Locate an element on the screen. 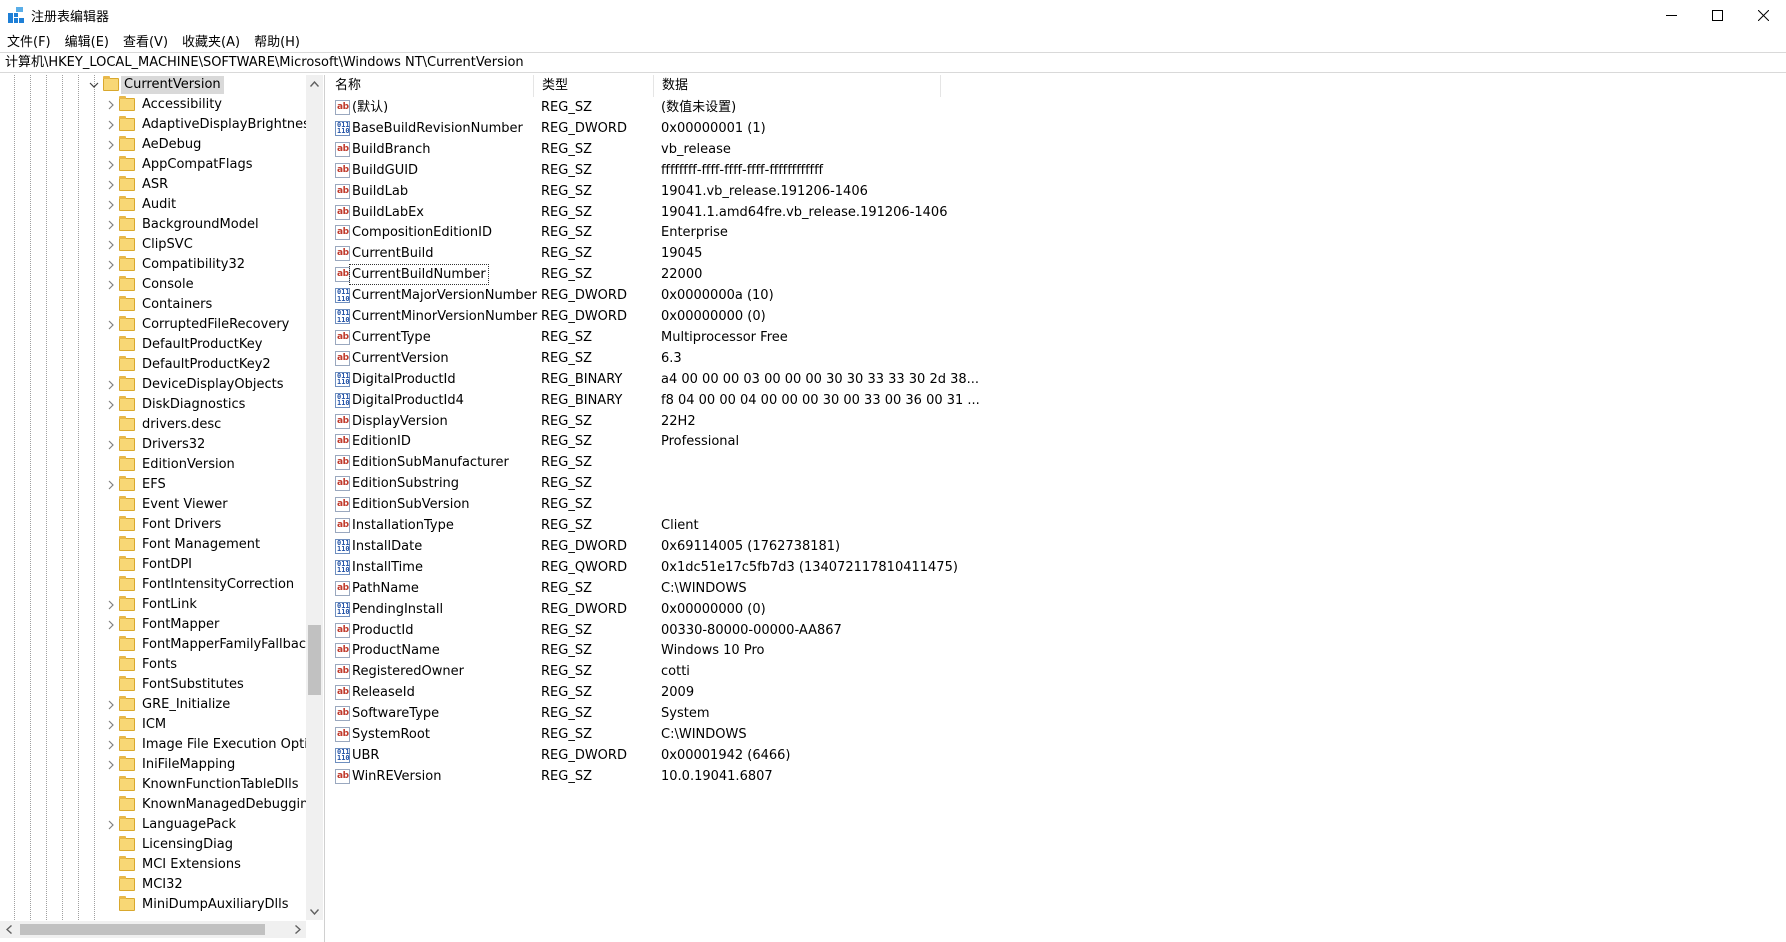 This screenshot has height=942, width=1786. value-row: ab DisplayVersion REG_SZ 22H2 is located at coordinates (877, 421).